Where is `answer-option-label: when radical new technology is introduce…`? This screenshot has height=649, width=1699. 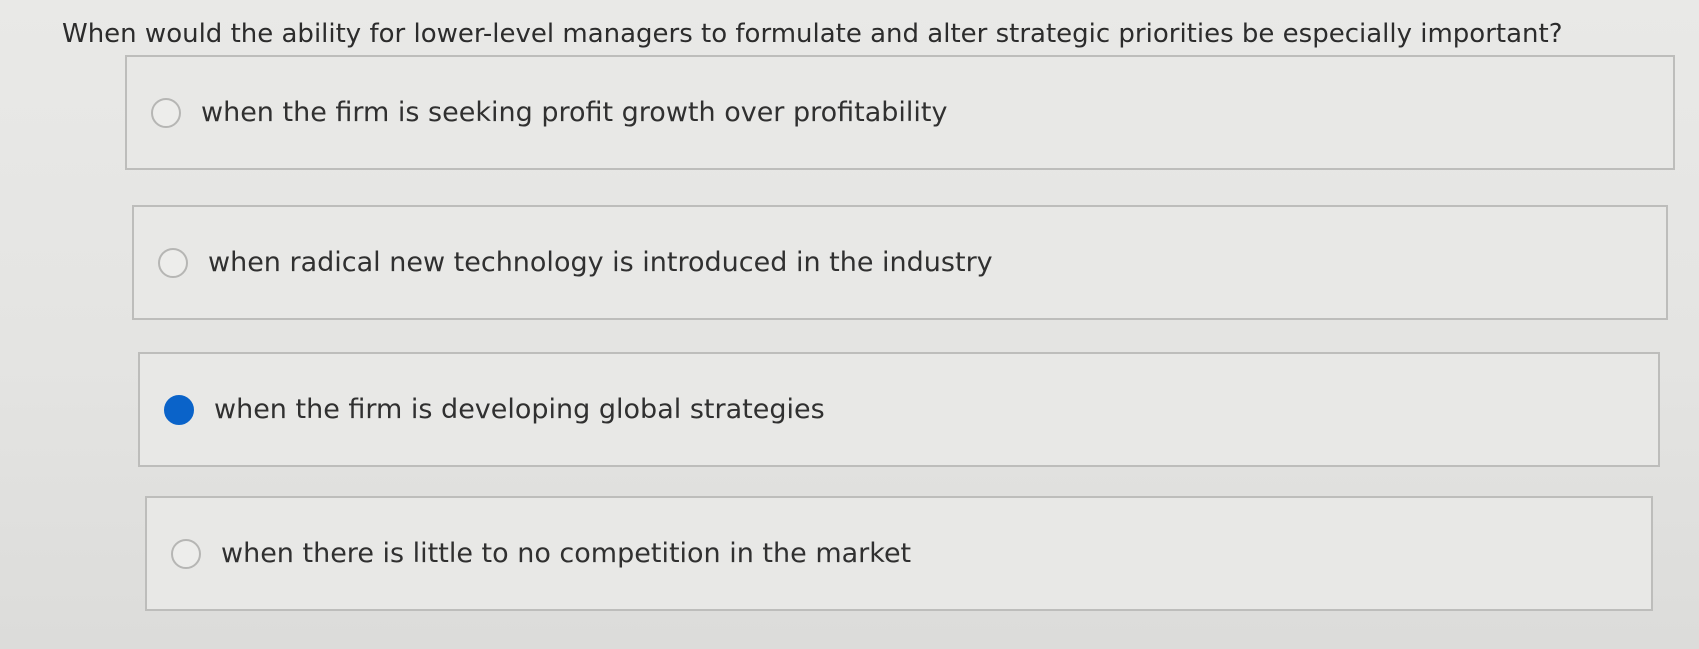
answer-option-label: when radical new technology is introduce… is located at coordinates (600, 262).